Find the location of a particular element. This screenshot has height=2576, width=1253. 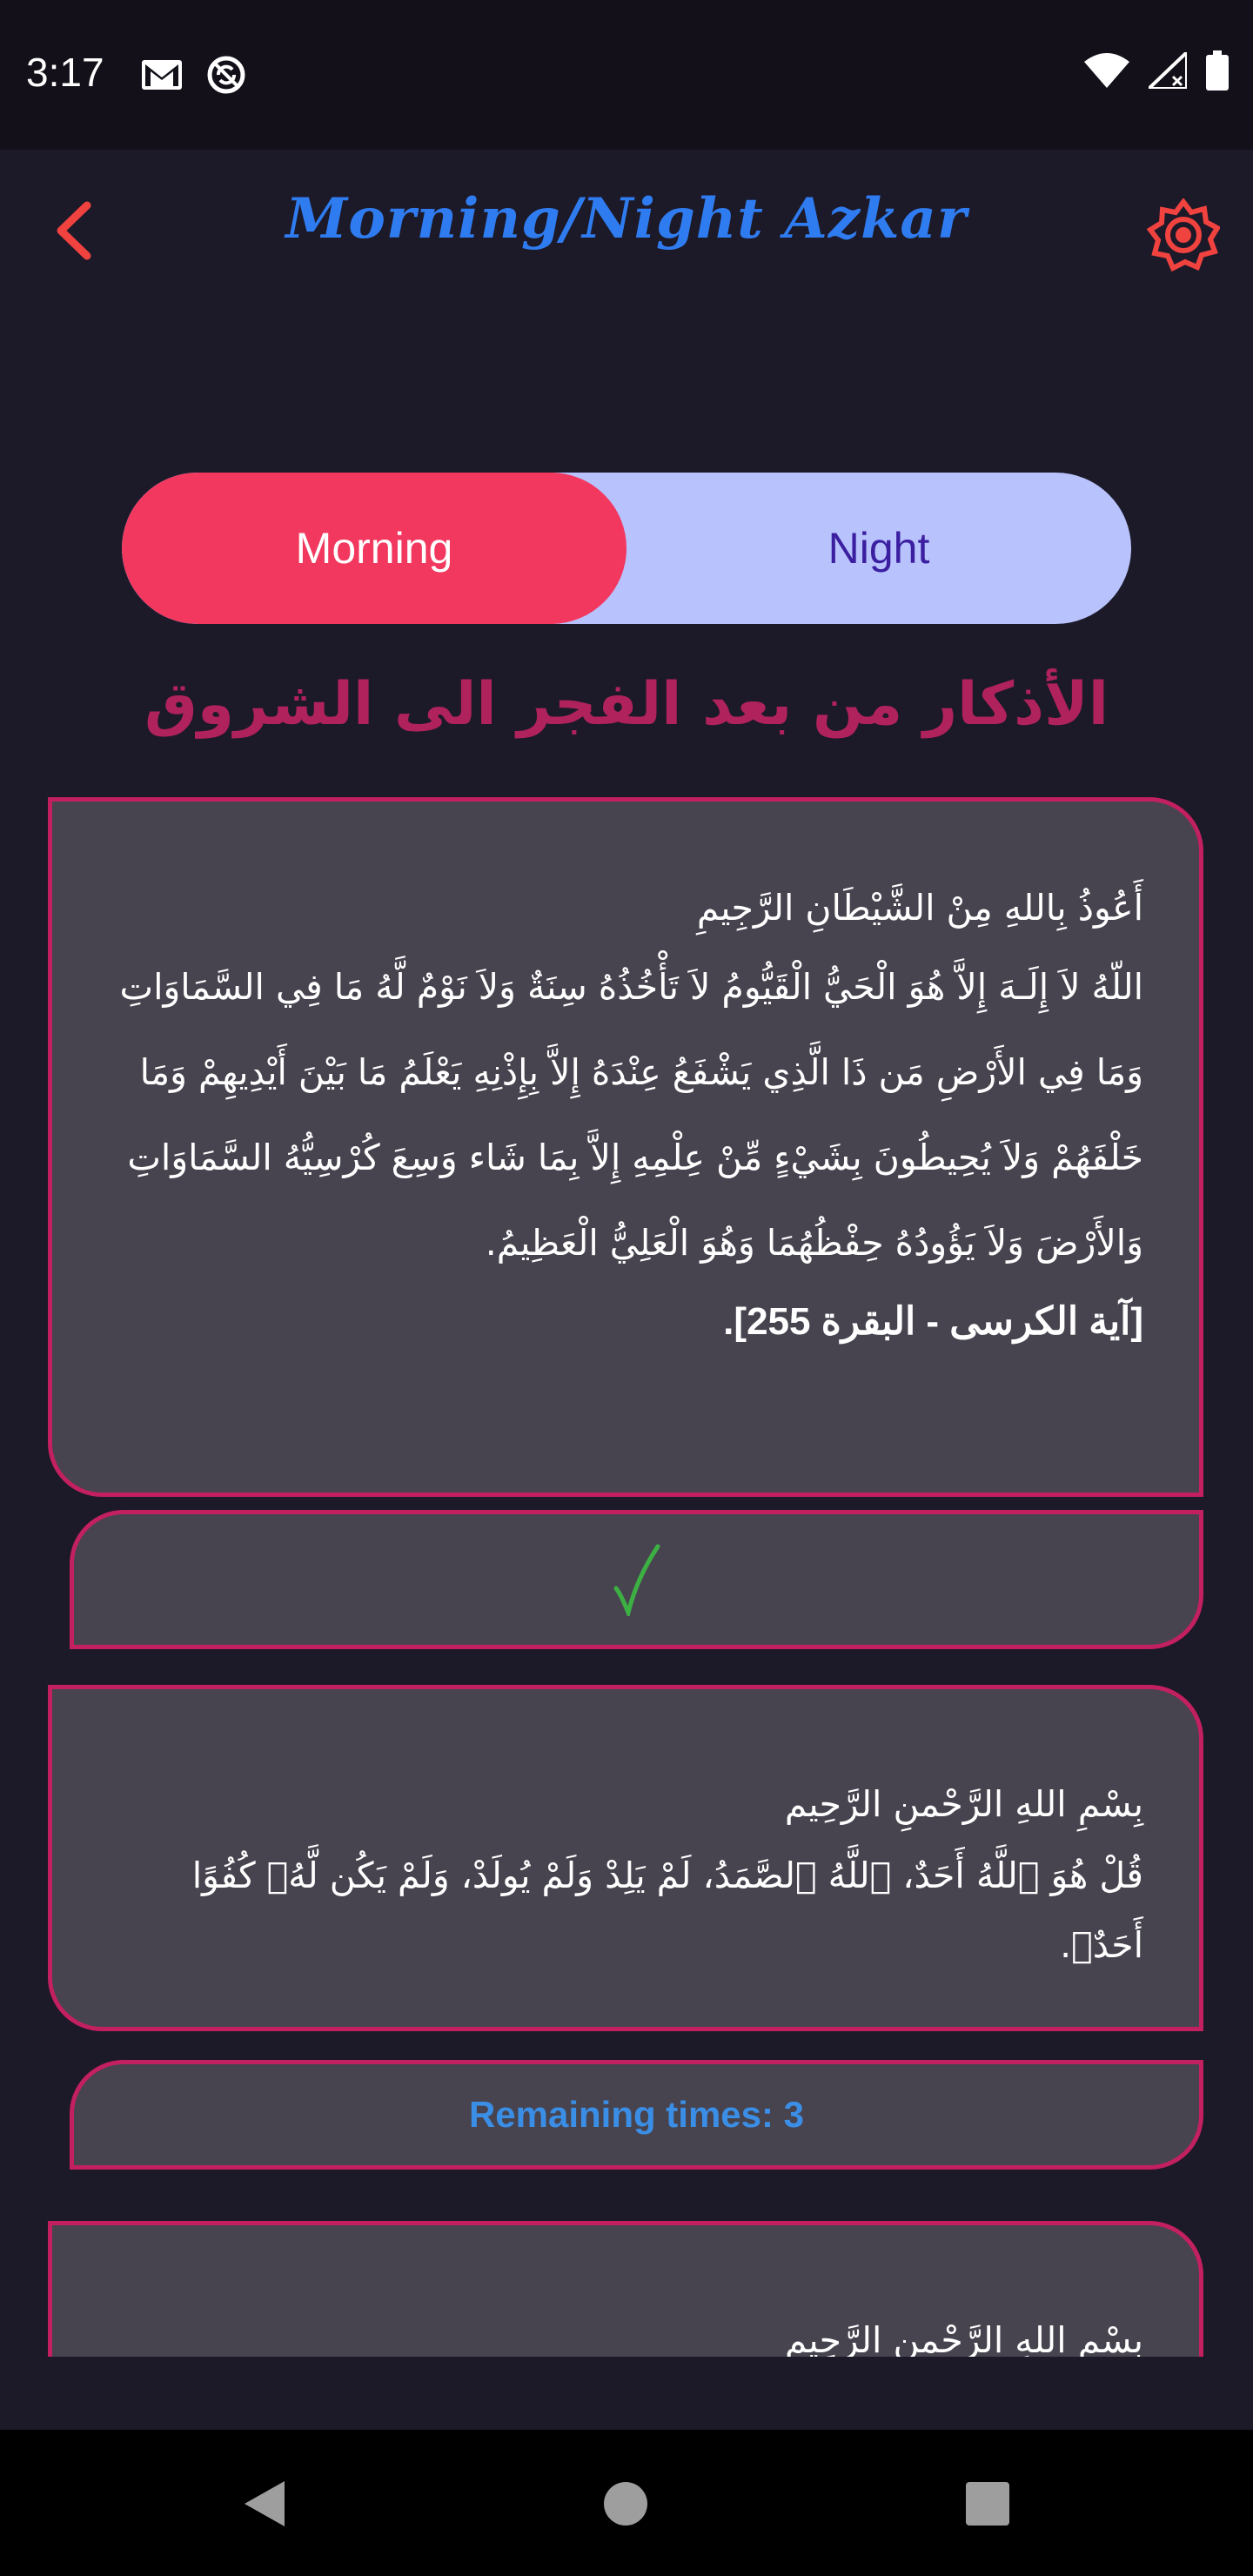

sync-icon is located at coordinates (226, 77).